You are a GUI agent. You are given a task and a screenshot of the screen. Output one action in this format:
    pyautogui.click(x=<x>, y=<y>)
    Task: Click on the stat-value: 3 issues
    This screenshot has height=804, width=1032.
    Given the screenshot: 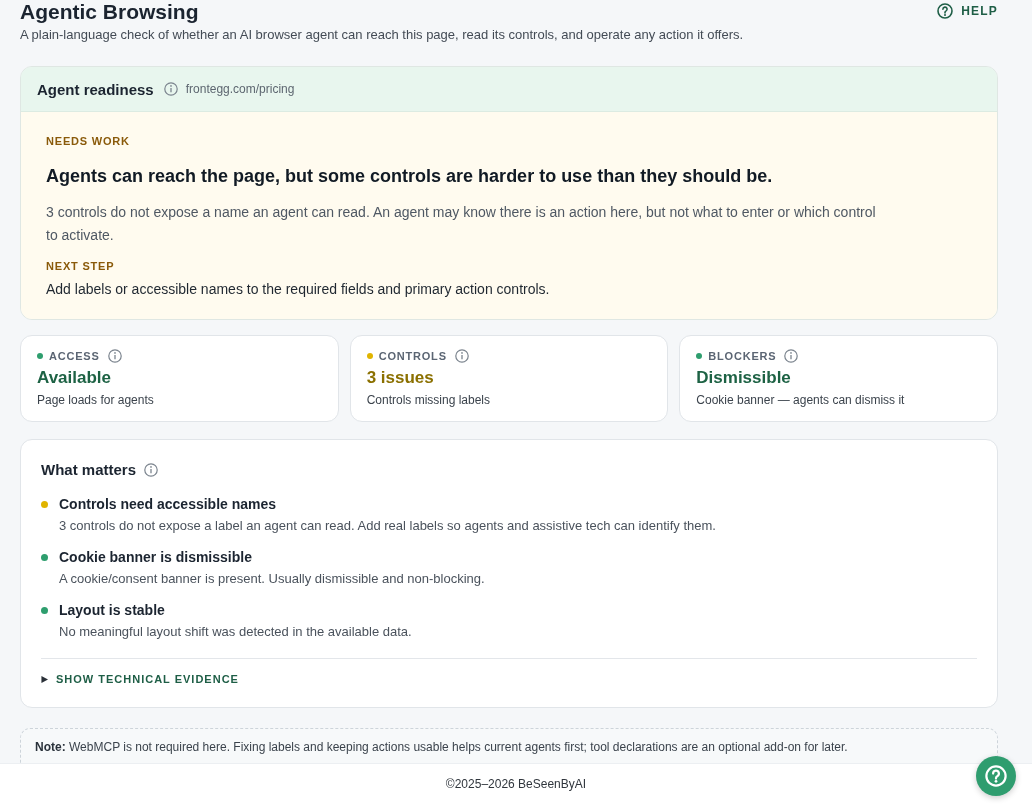 What is the action you would take?
    pyautogui.click(x=400, y=378)
    